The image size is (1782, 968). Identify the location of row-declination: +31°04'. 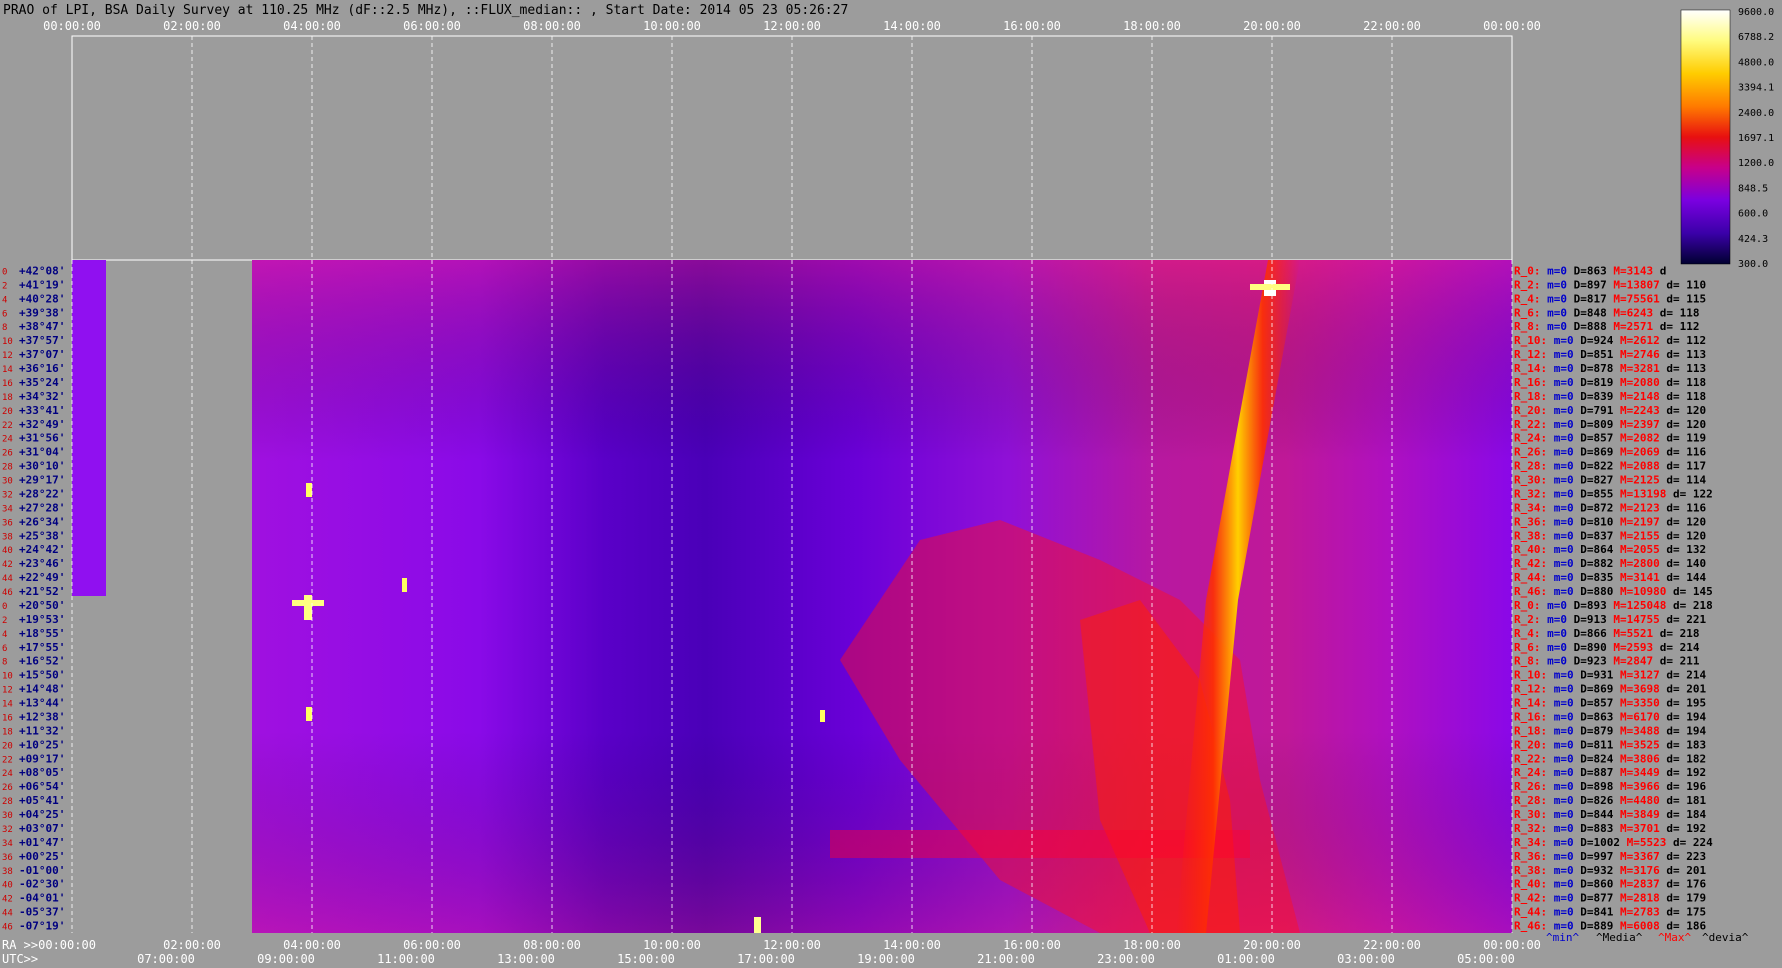
(42, 452).